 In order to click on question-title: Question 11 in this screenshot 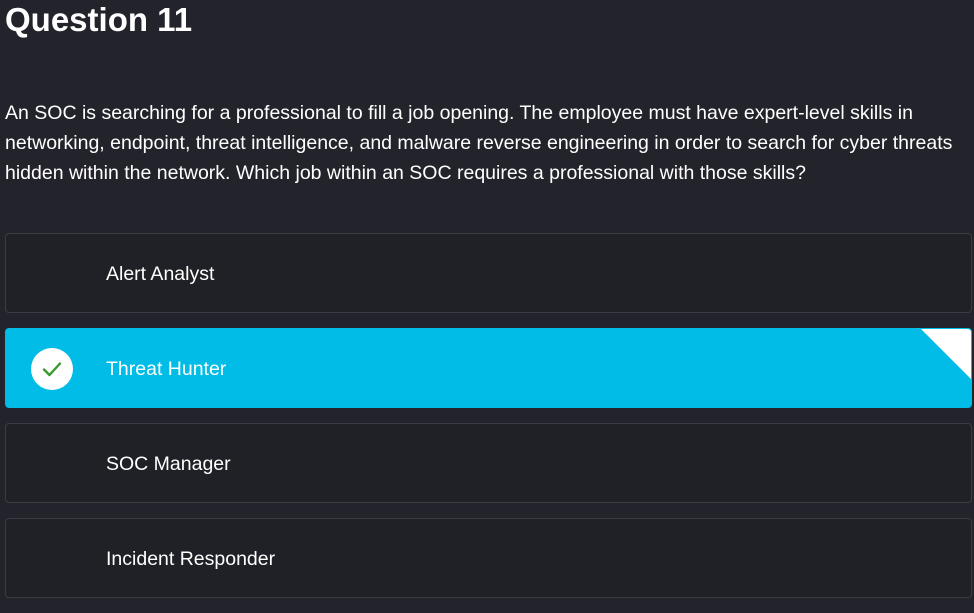, I will do `click(99, 19)`.